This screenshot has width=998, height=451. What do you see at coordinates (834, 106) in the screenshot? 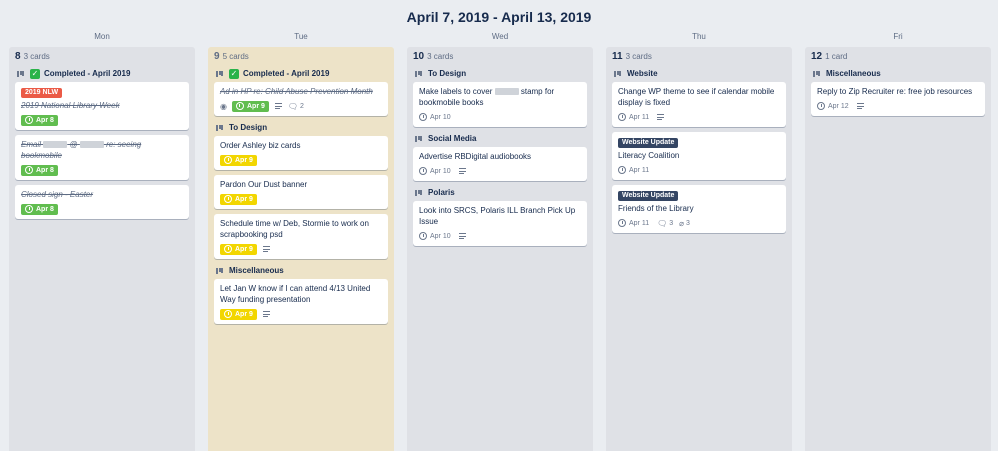
I see `due-date-badge: Apr 12` at bounding box center [834, 106].